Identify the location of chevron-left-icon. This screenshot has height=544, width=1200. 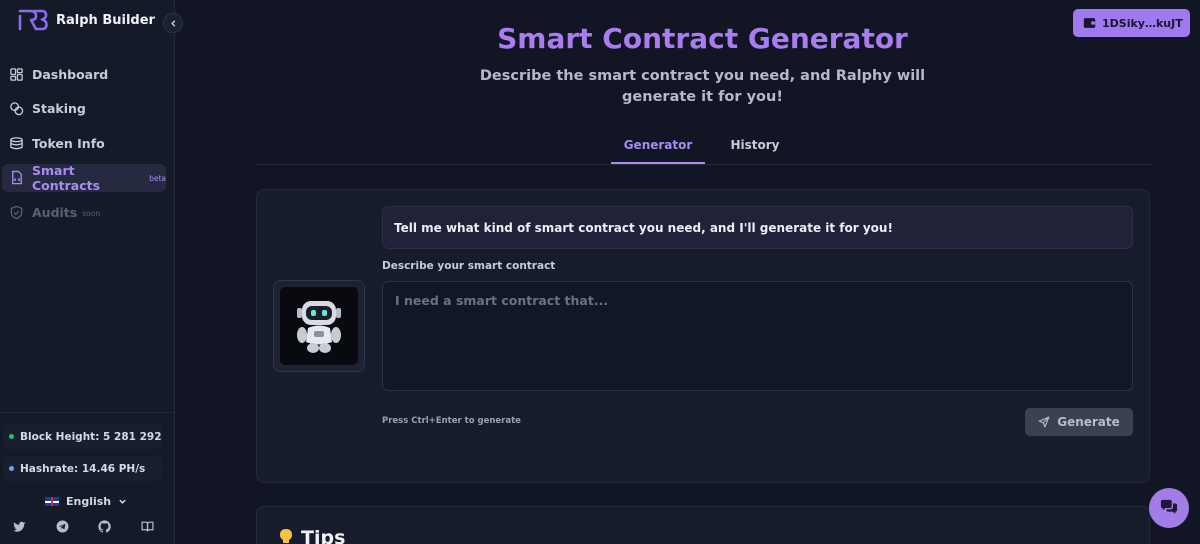
(173, 23).